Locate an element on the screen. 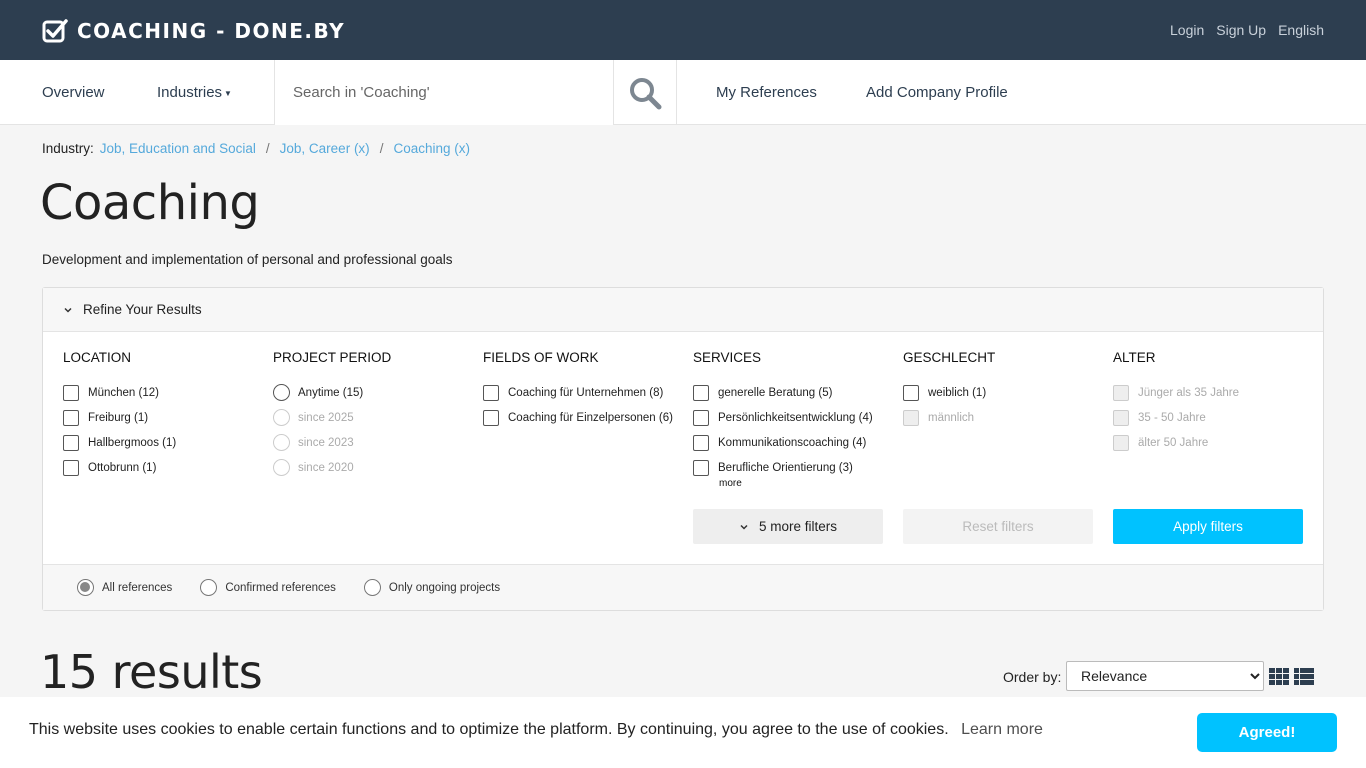  list-view-icon is located at coordinates (1304, 676).